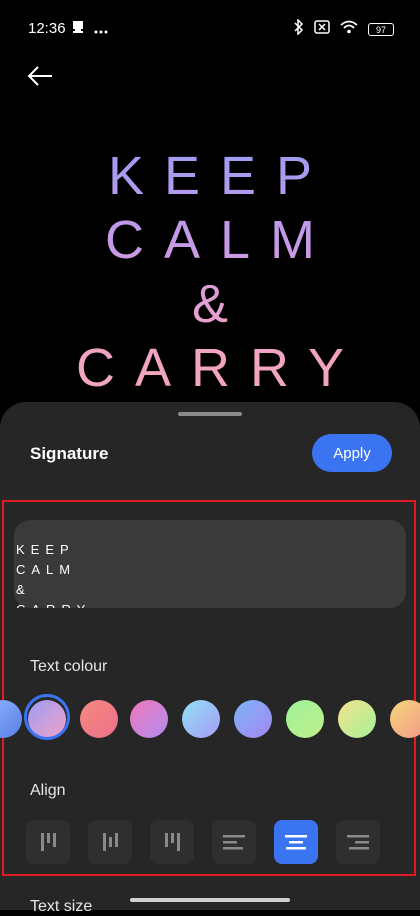 This screenshot has width=420, height=916. I want to click on preview-line: KEEP, so click(220, 176).